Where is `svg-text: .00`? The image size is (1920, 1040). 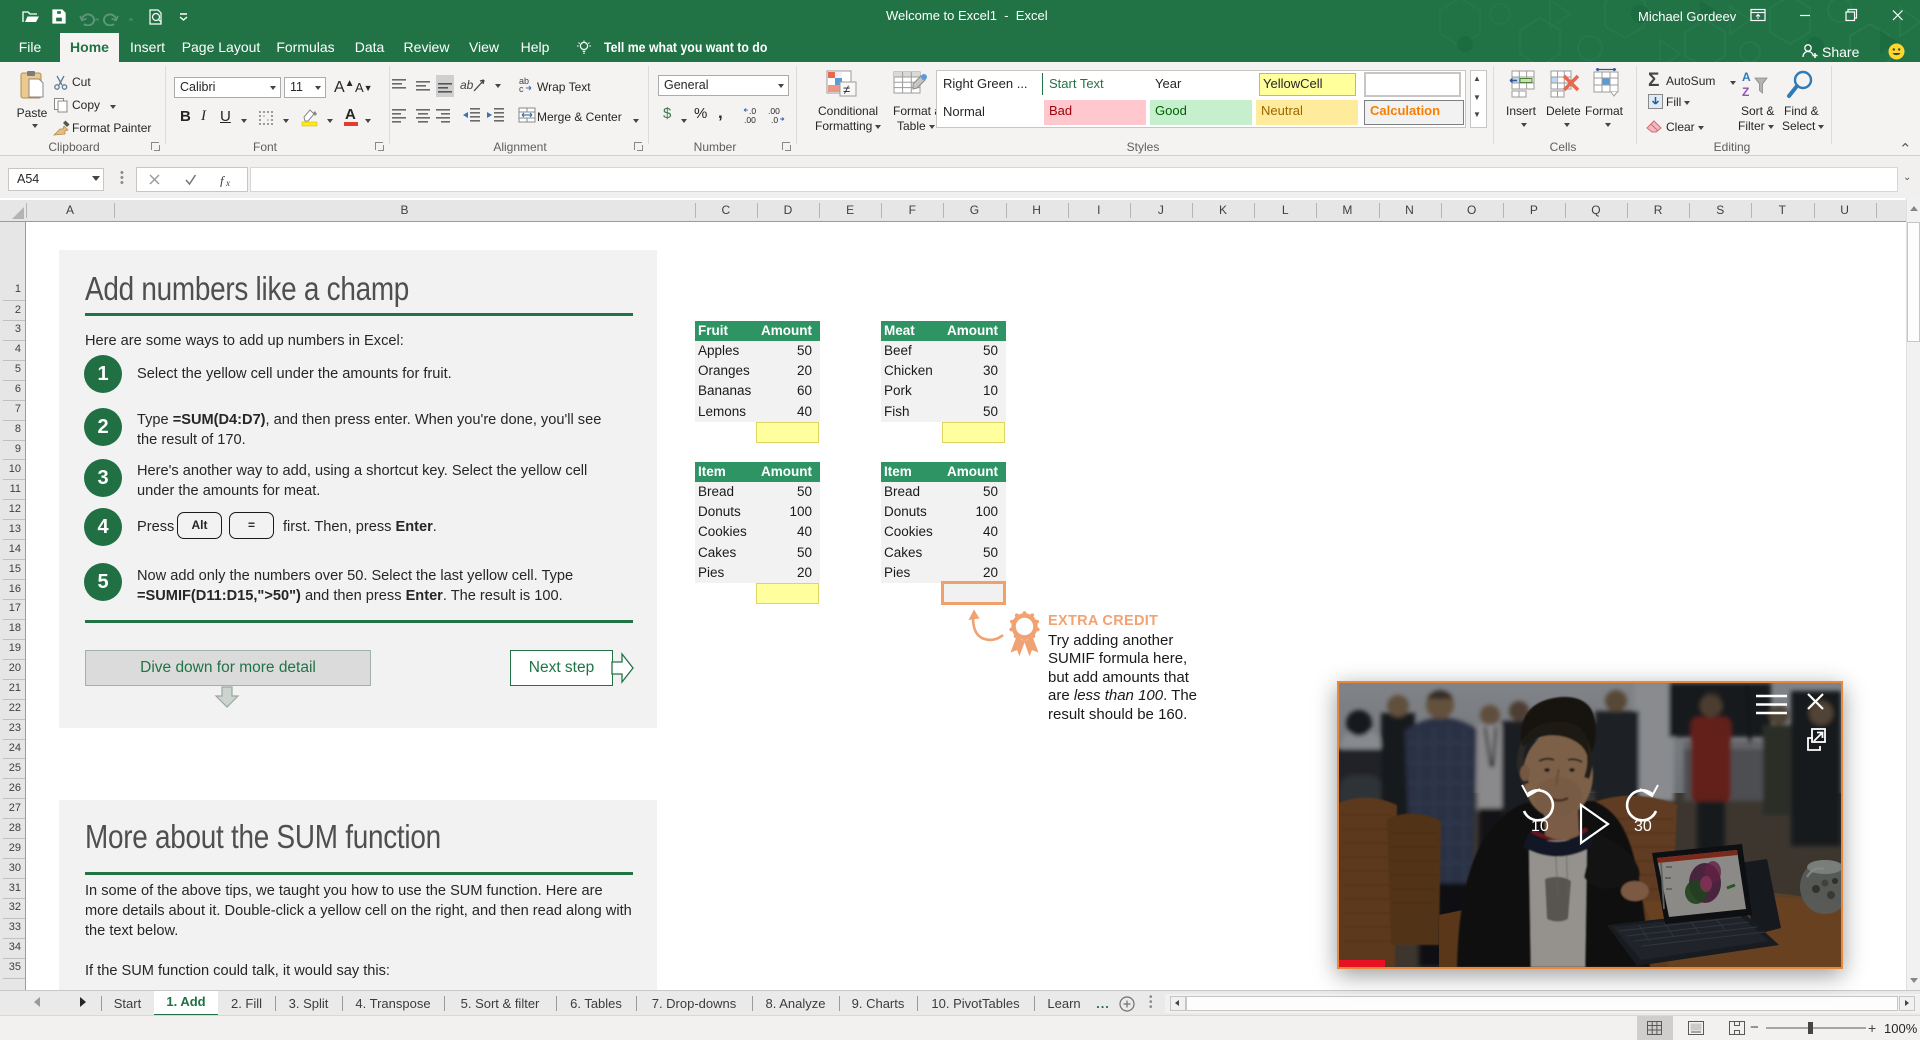
svg-text: .00 is located at coordinates (750, 120).